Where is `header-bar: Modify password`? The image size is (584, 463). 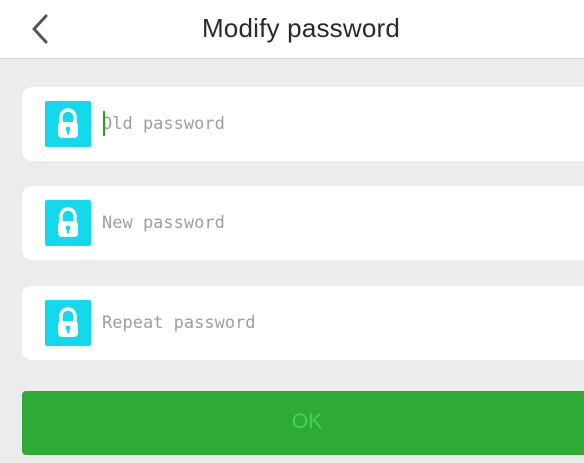 header-bar: Modify password is located at coordinates (292, 29).